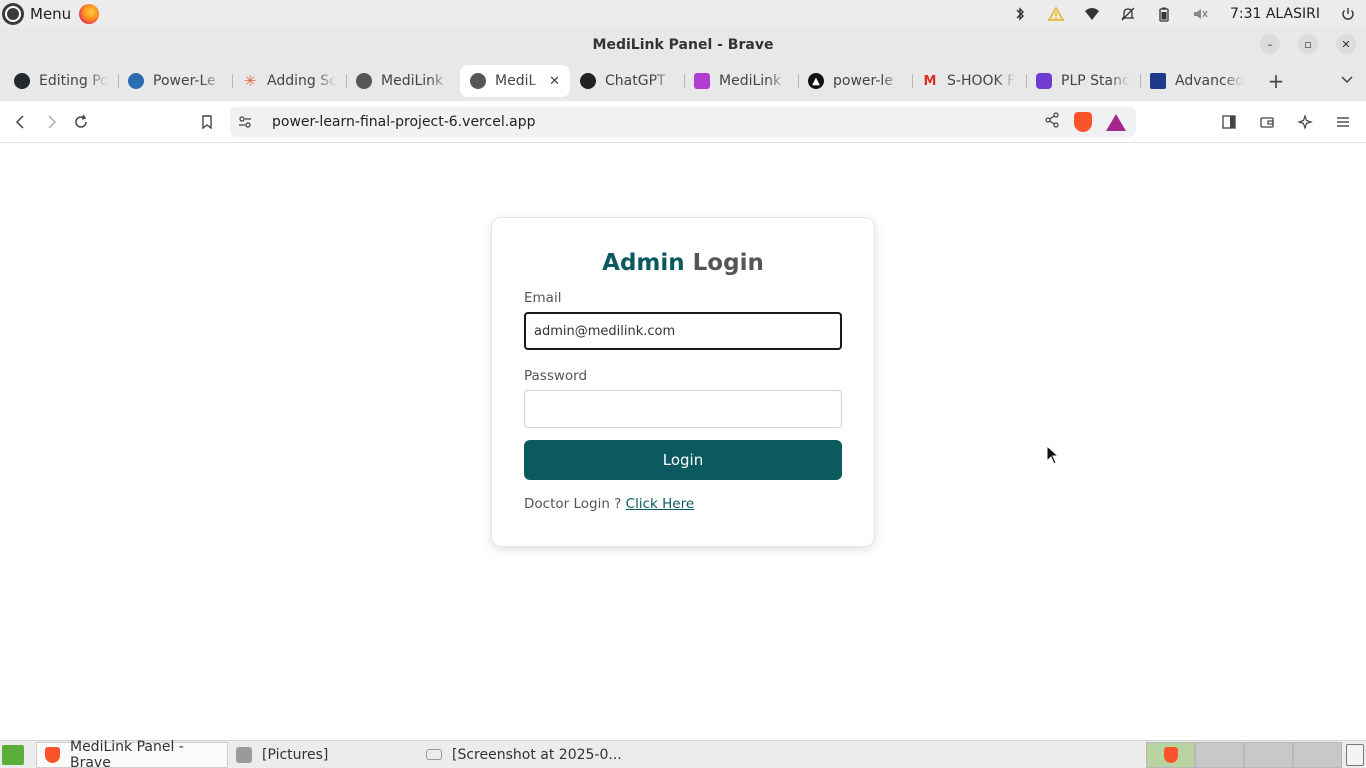 Image resolution: width=1366 pixels, height=768 pixels. What do you see at coordinates (1164, 14) in the screenshot?
I see `battery-icon` at bounding box center [1164, 14].